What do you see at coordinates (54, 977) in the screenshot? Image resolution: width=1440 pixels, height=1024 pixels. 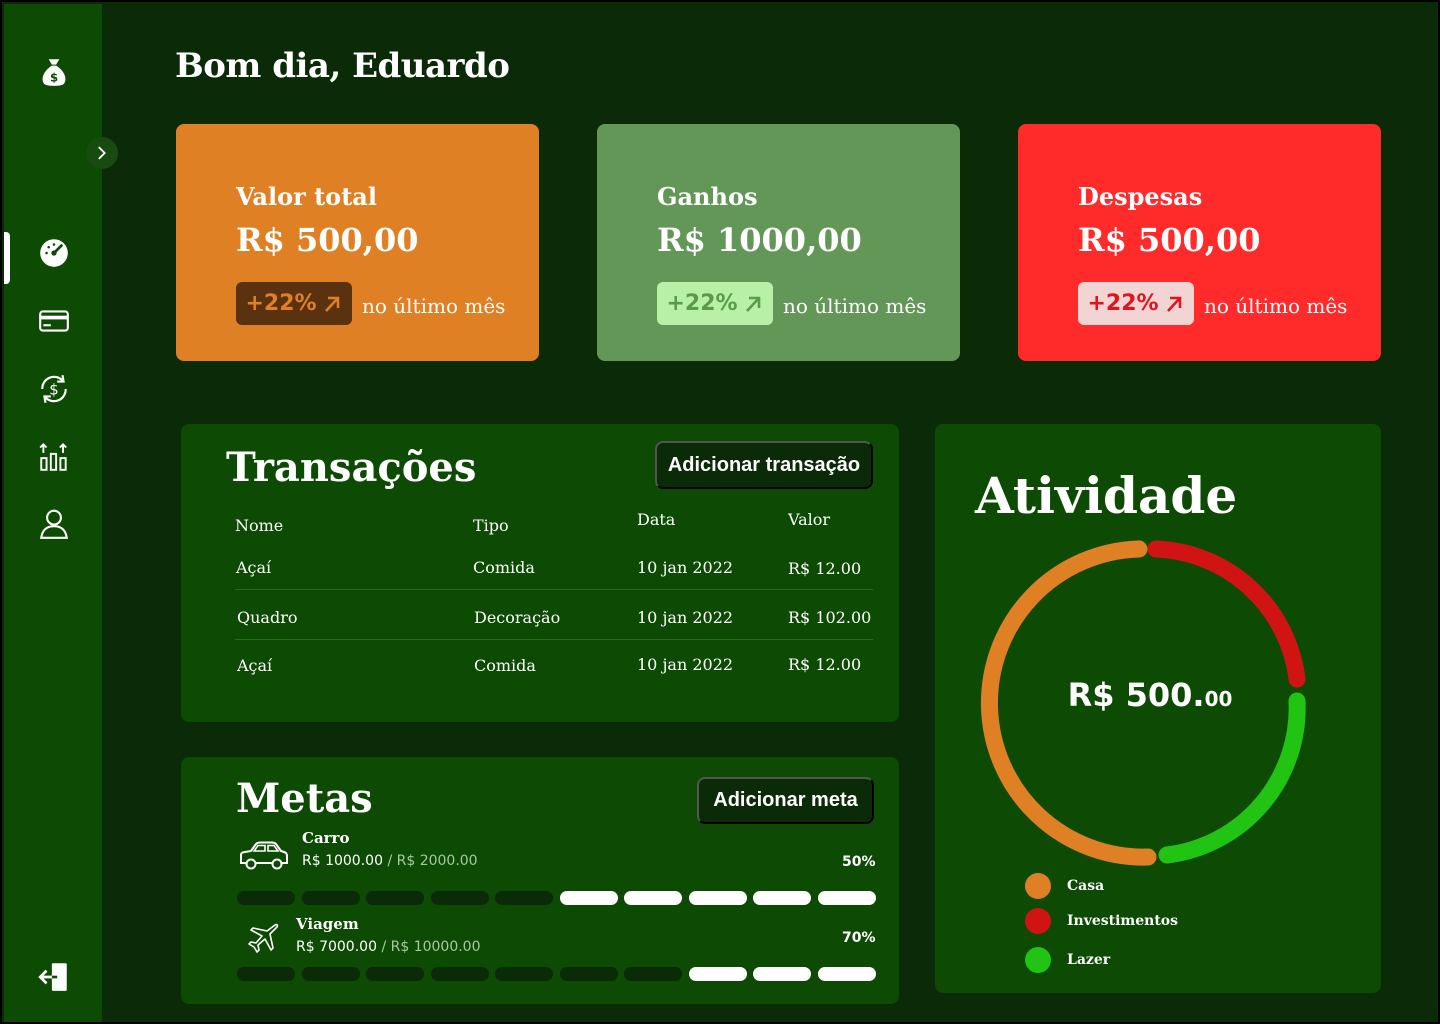 I see `logout-icon` at bounding box center [54, 977].